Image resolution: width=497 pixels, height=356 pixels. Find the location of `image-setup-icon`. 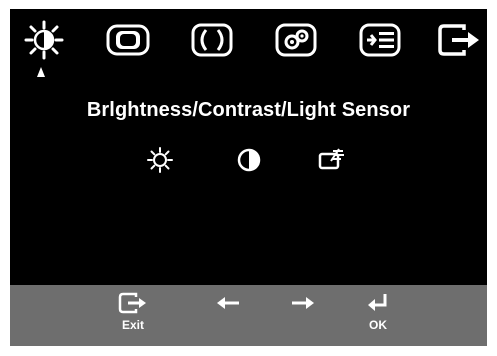

image-setup-icon is located at coordinates (212, 40).